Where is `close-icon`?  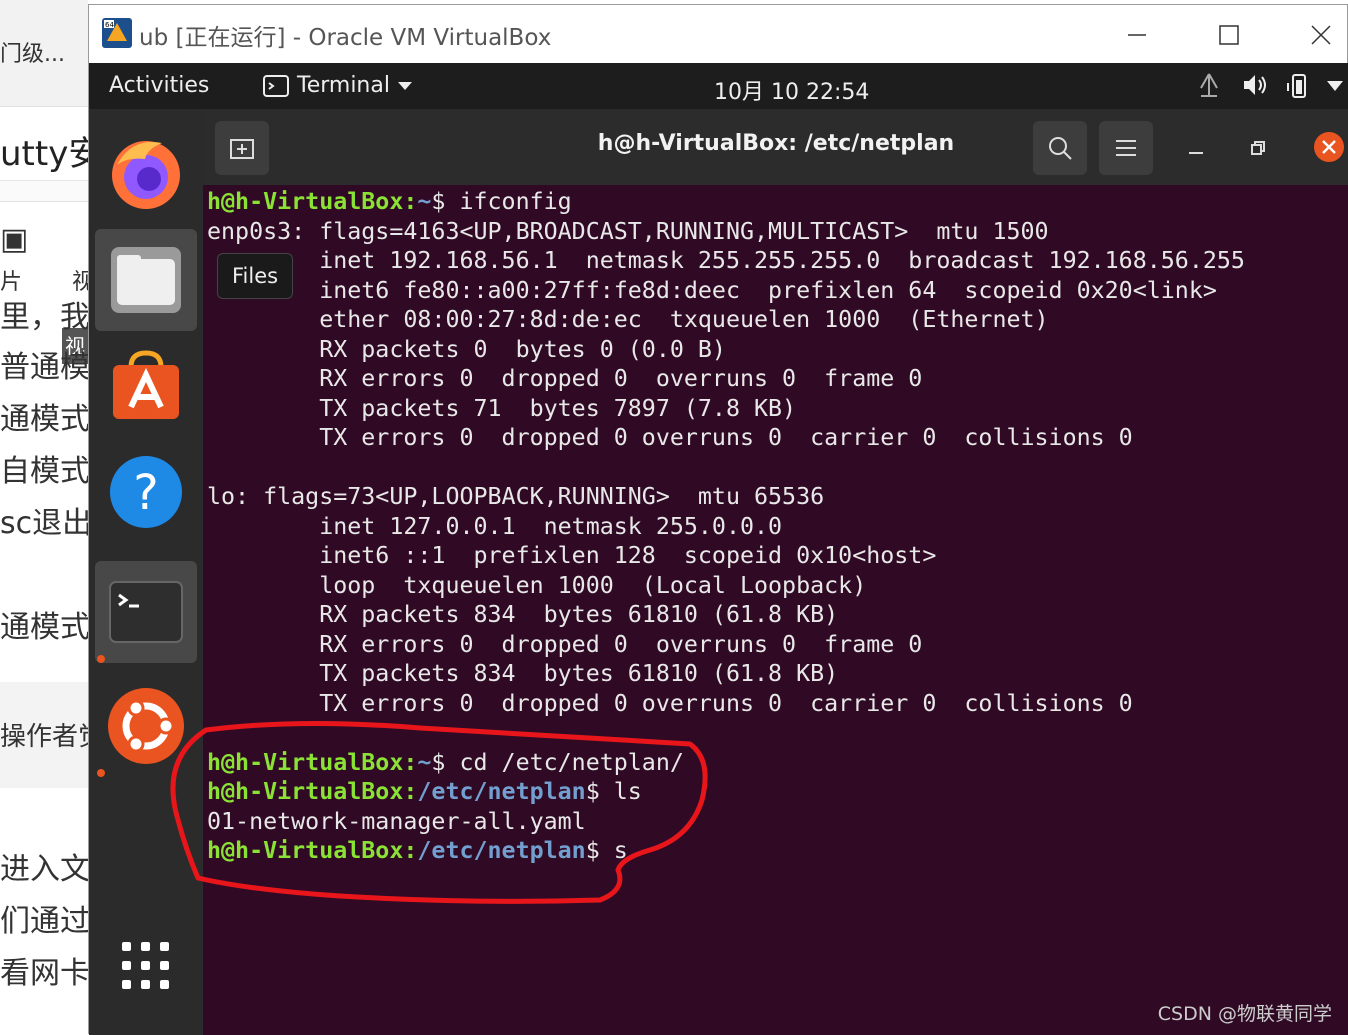
close-icon is located at coordinates (1321, 35).